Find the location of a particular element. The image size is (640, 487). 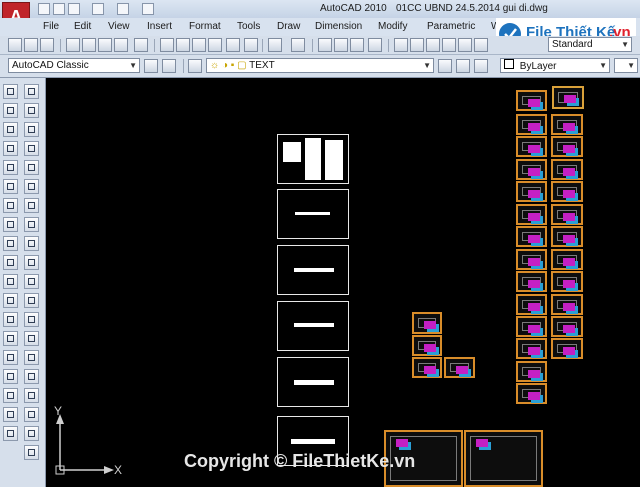

block-editor-icon is located at coordinates (251, 45).